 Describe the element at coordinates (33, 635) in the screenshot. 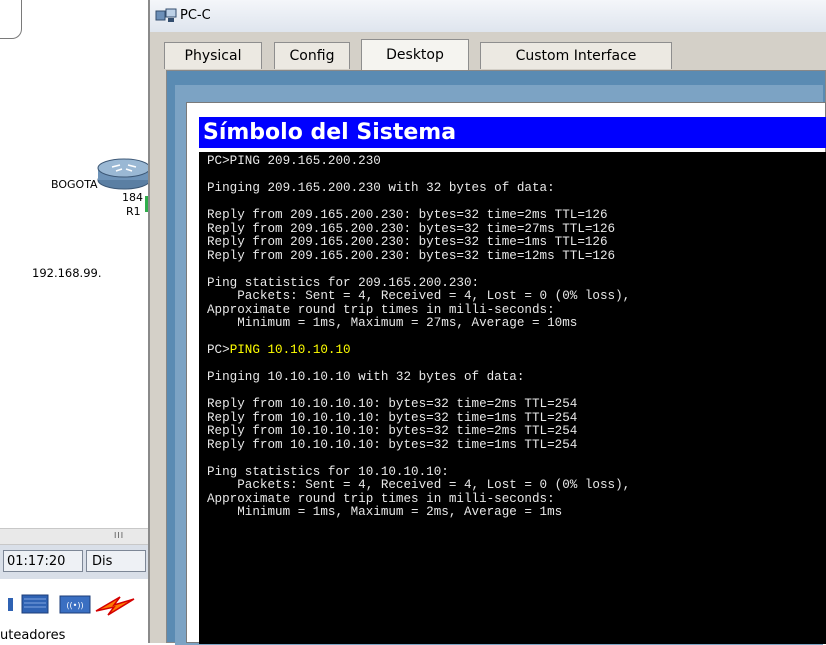

I see `category-label: uteadores` at that location.